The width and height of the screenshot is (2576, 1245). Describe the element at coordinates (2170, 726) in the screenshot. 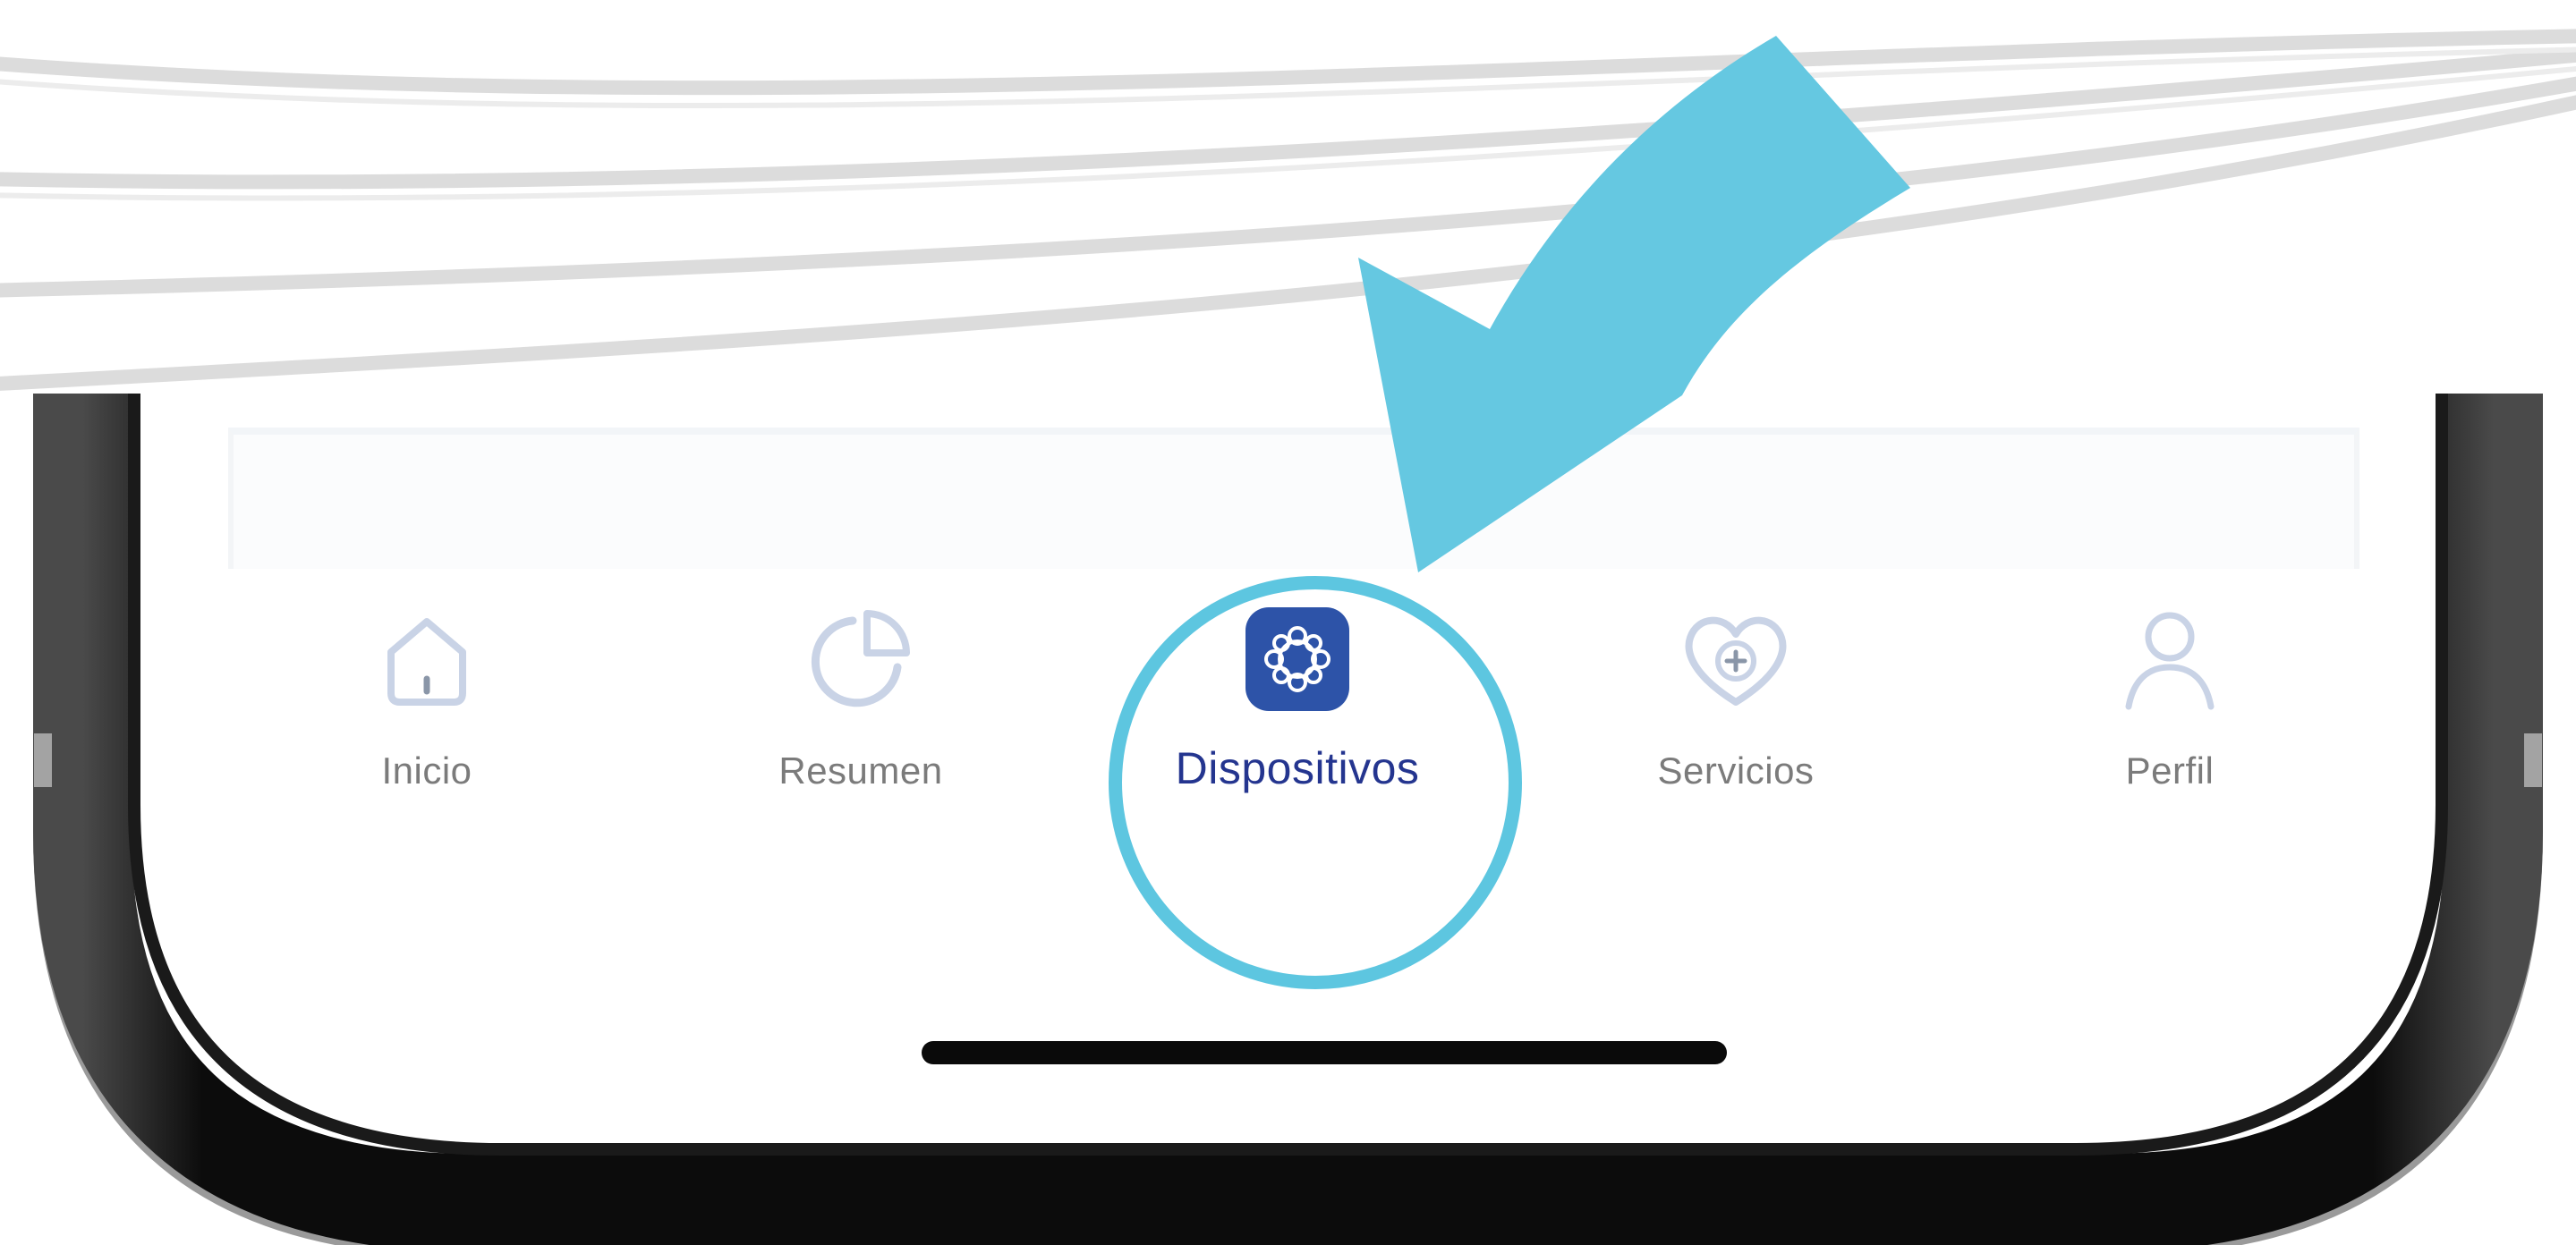

I see `tab-perfil: Perfil` at that location.